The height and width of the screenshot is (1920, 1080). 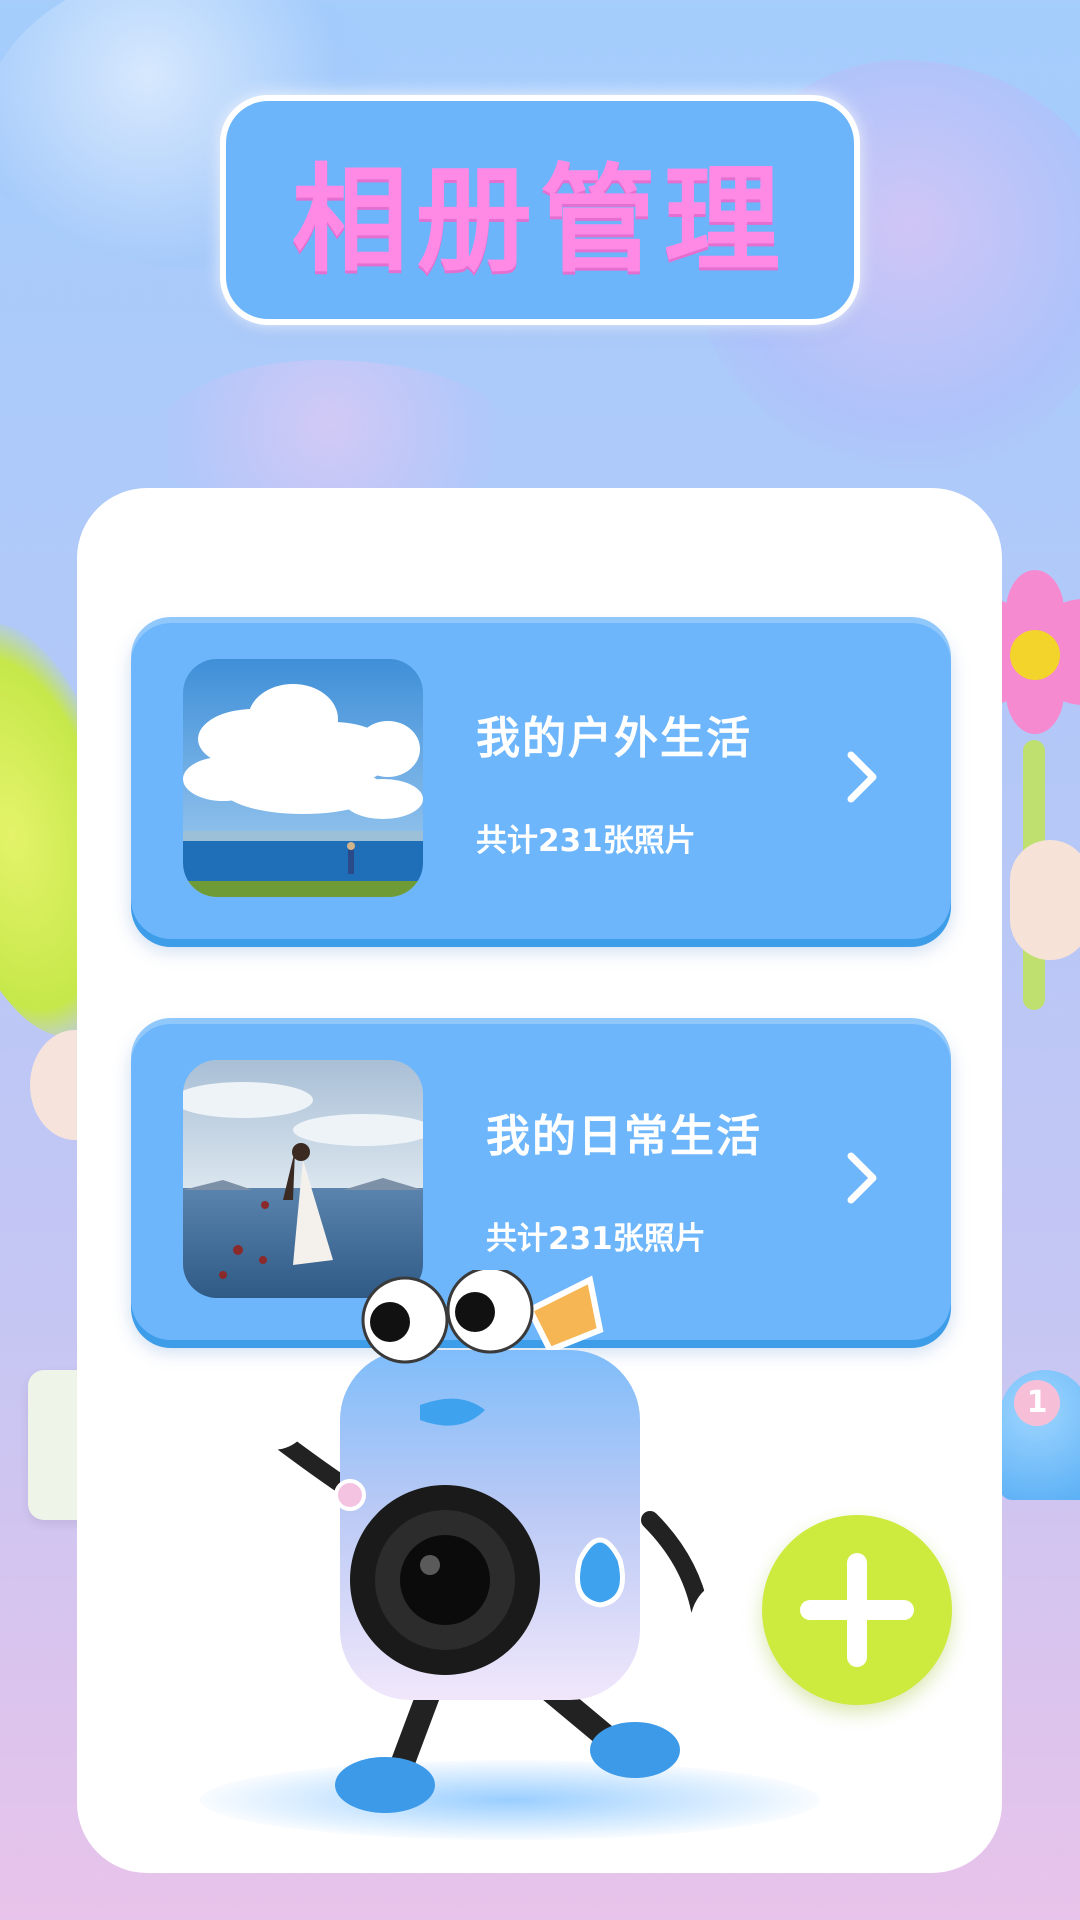 What do you see at coordinates (614, 738) in the screenshot?
I see `album-name: 我的户外生活` at bounding box center [614, 738].